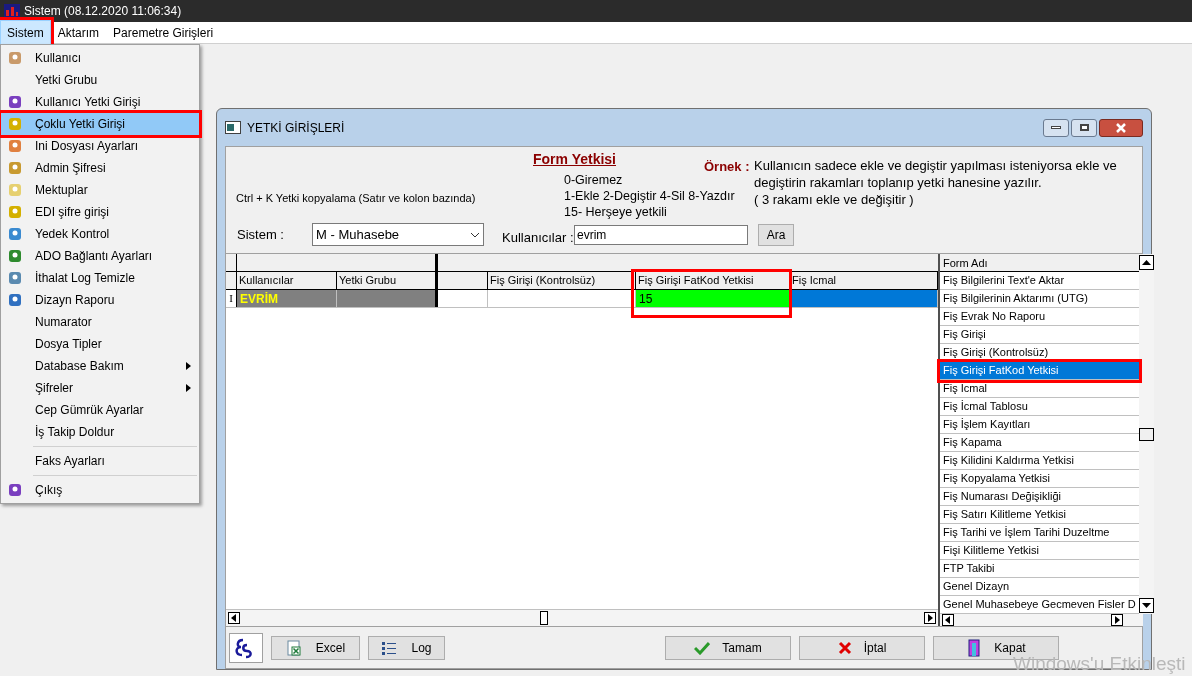 The width and height of the screenshot is (1192, 676). What do you see at coordinates (1039, 479) in the screenshot?
I see `list-item: Fiş Kopyalama Yetkisi` at bounding box center [1039, 479].